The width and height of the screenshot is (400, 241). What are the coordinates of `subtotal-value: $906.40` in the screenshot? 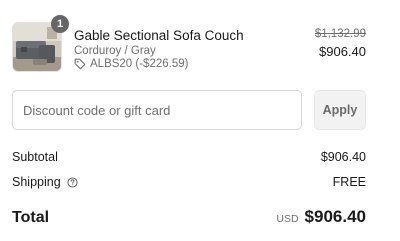 It's located at (343, 157).